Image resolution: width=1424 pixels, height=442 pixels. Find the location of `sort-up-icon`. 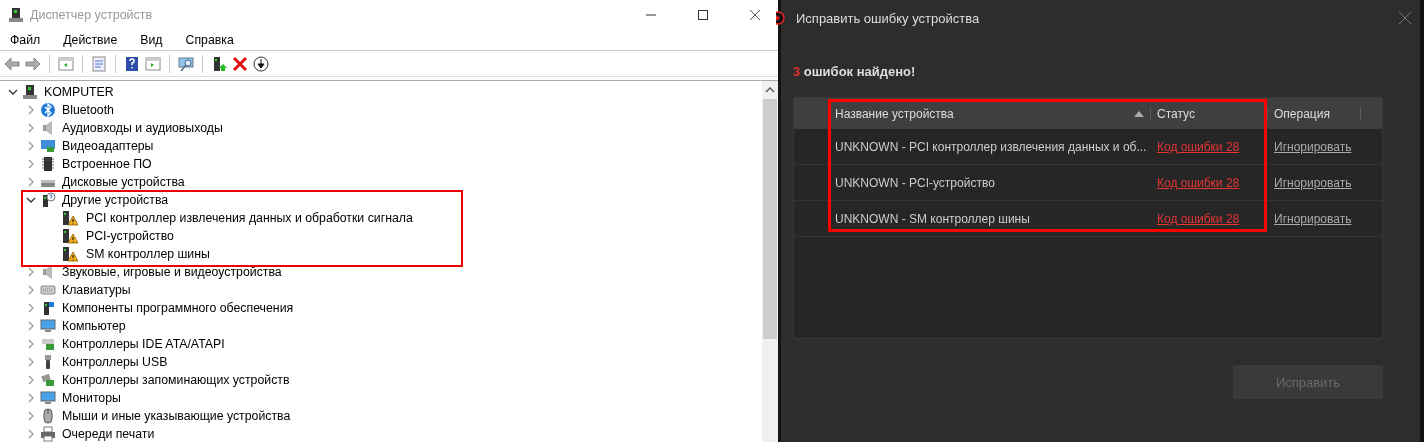

sort-up-icon is located at coordinates (1139, 113).